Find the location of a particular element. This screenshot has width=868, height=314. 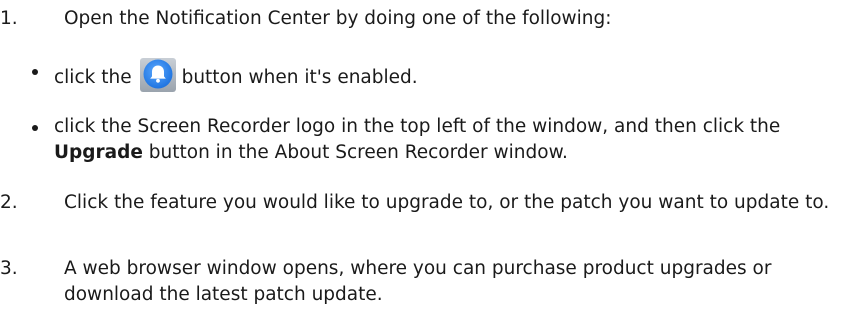

upgrade-label: Upgrade is located at coordinates (98, 152).